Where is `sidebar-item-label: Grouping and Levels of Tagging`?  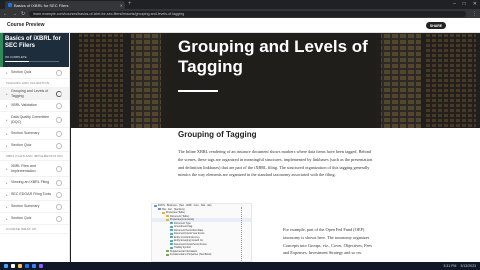
sidebar-item-label: Grouping and Levels of Tagging is located at coordinates (30, 93).